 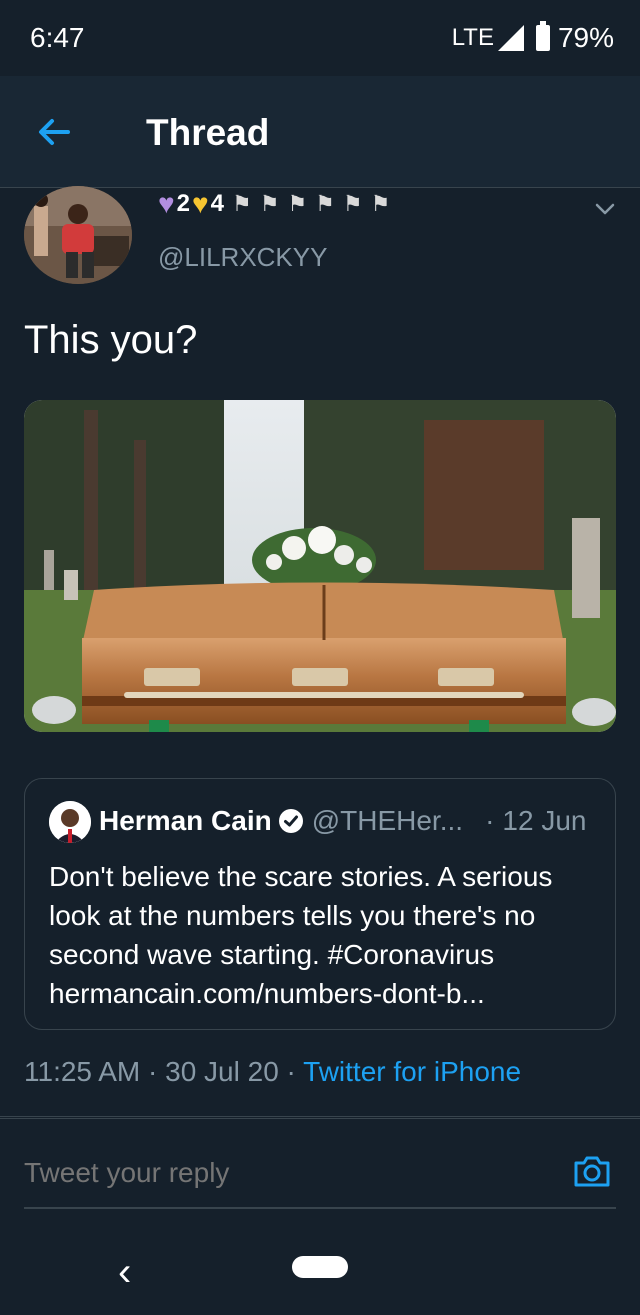 What do you see at coordinates (200, 203) in the screenshot?
I see `yellow-heart-icon: ♥` at bounding box center [200, 203].